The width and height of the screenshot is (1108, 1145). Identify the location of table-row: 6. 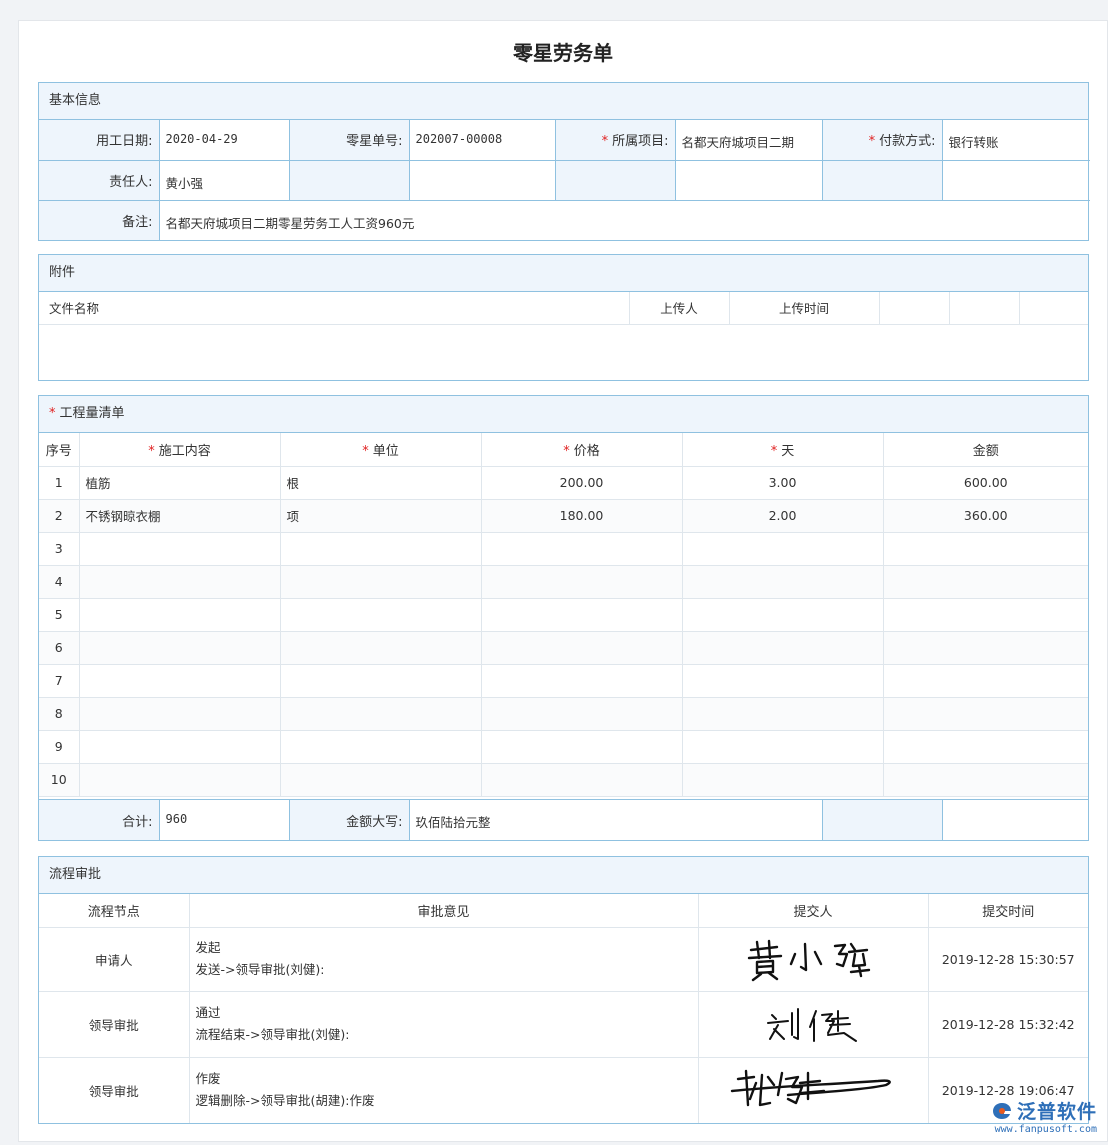
(563, 648).